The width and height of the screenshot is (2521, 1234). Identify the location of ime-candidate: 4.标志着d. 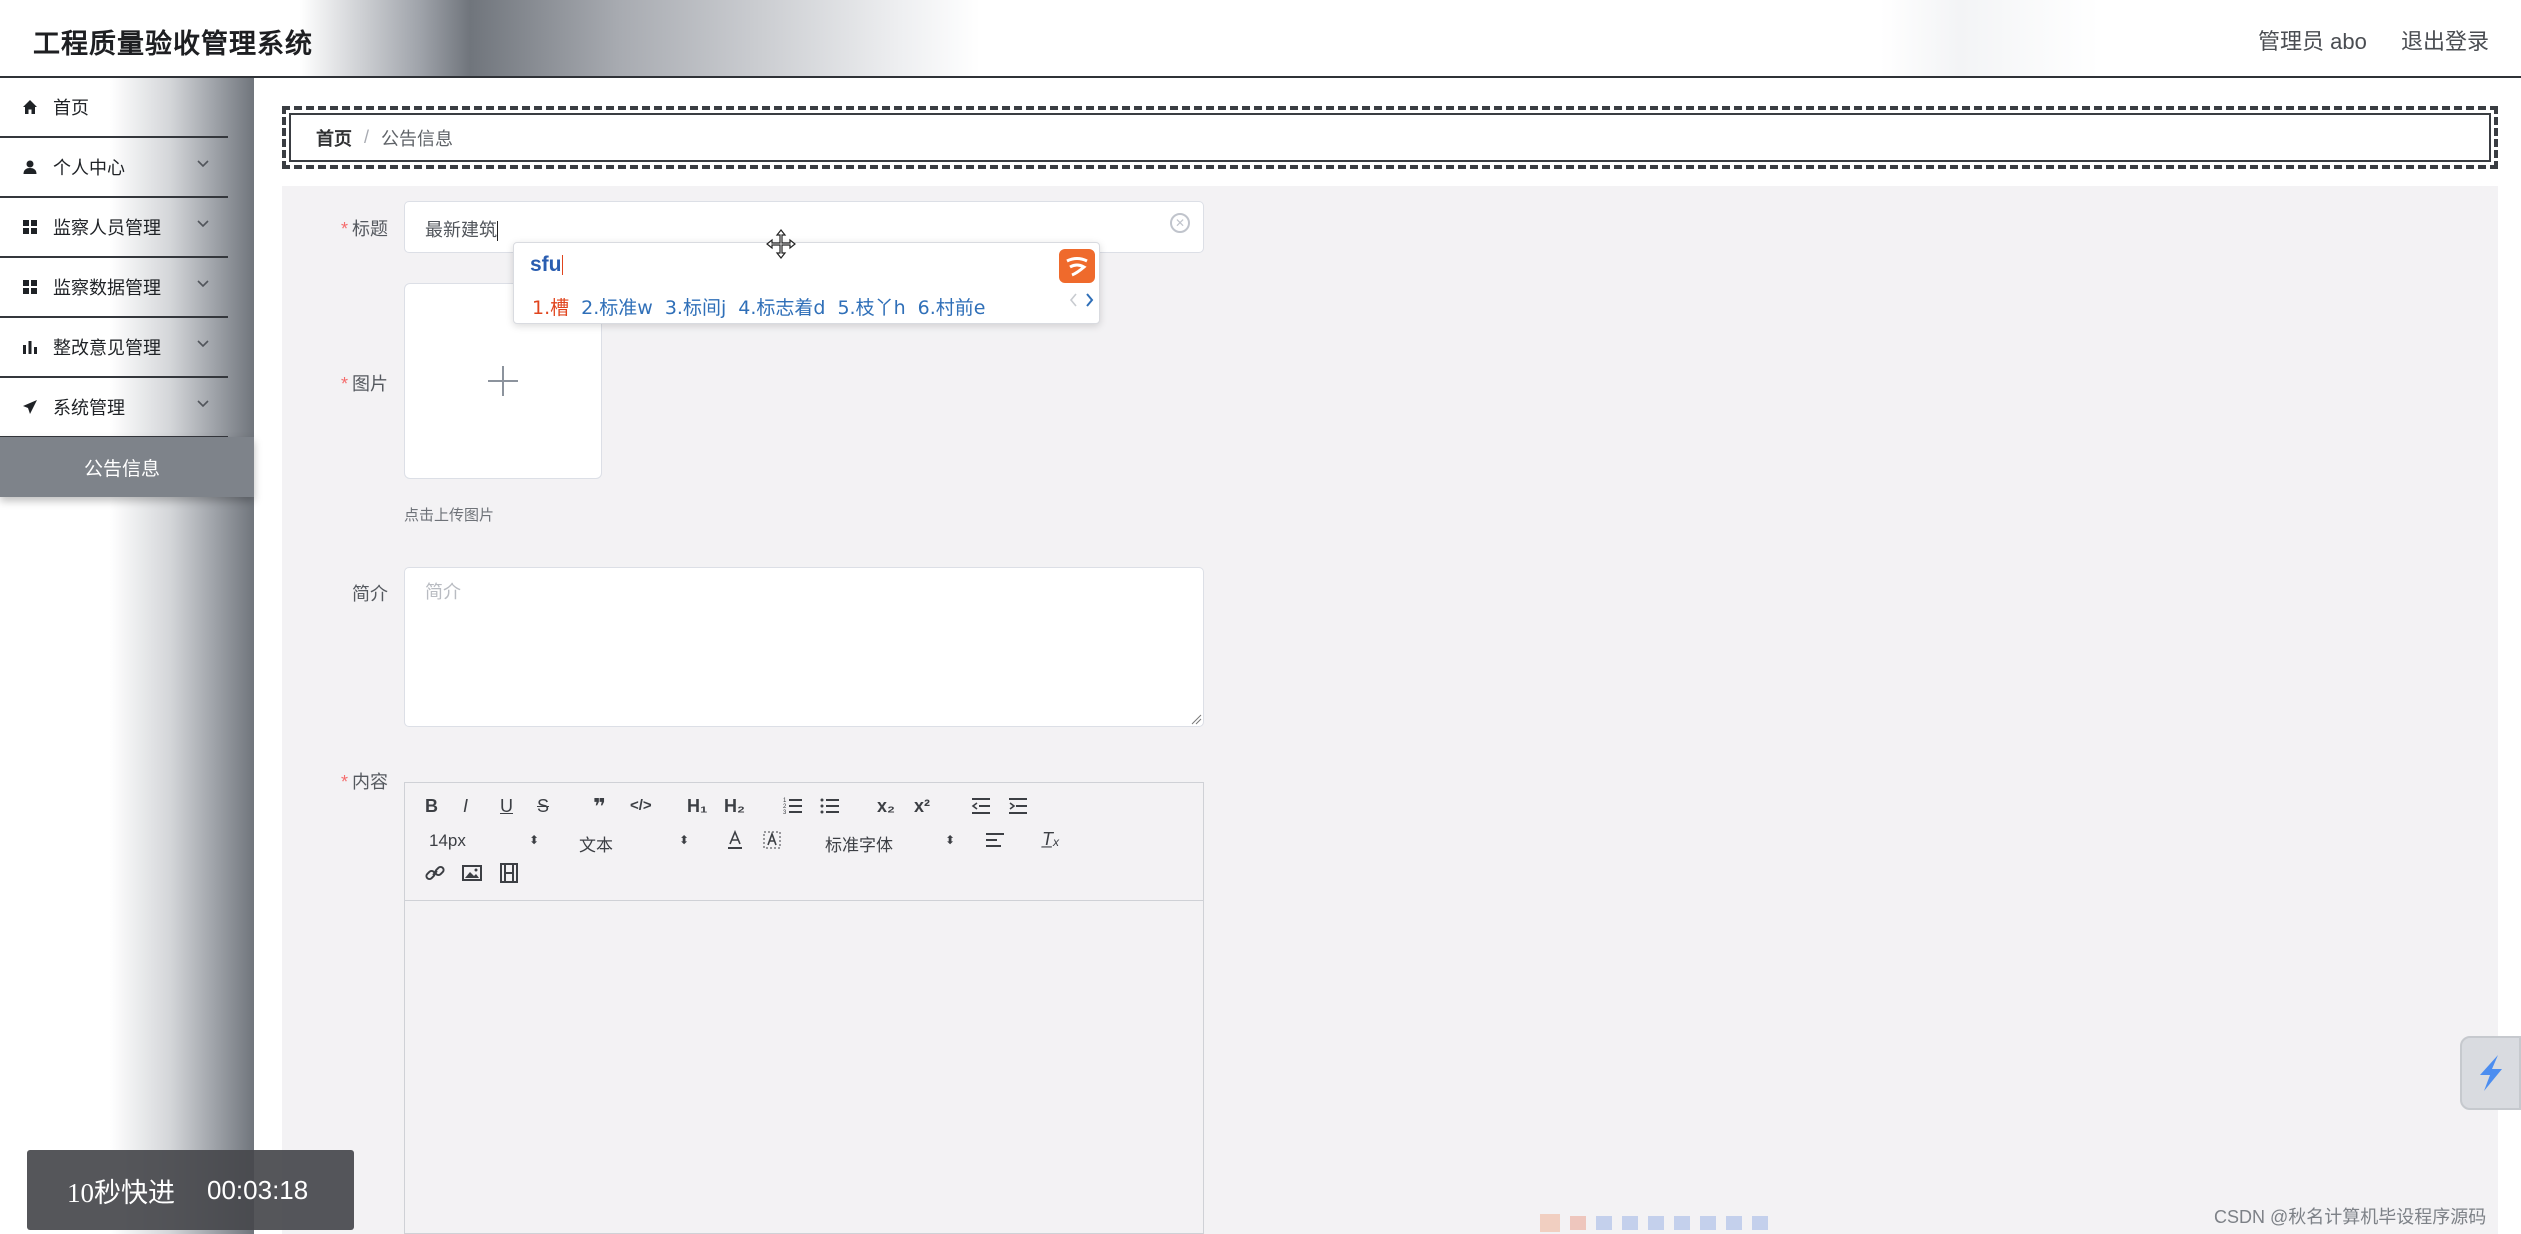
(781, 308).